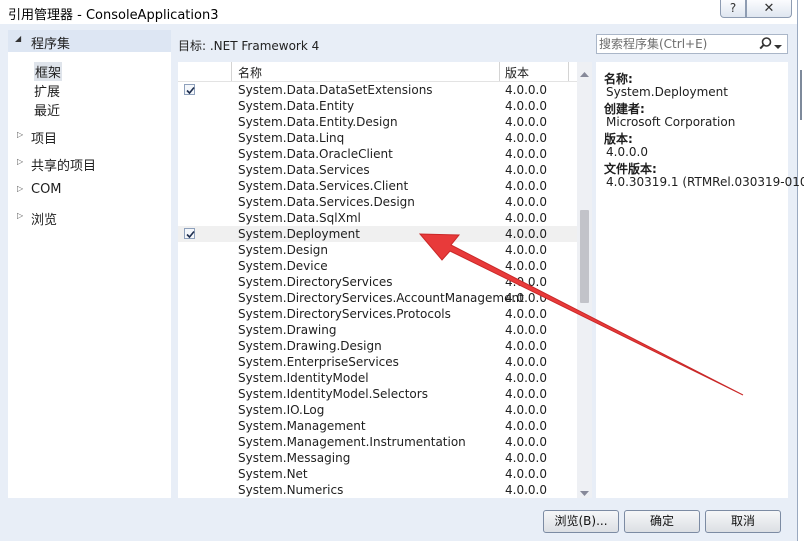  What do you see at coordinates (662, 521) in the screenshot?
I see `ok-button: 确定` at bounding box center [662, 521].